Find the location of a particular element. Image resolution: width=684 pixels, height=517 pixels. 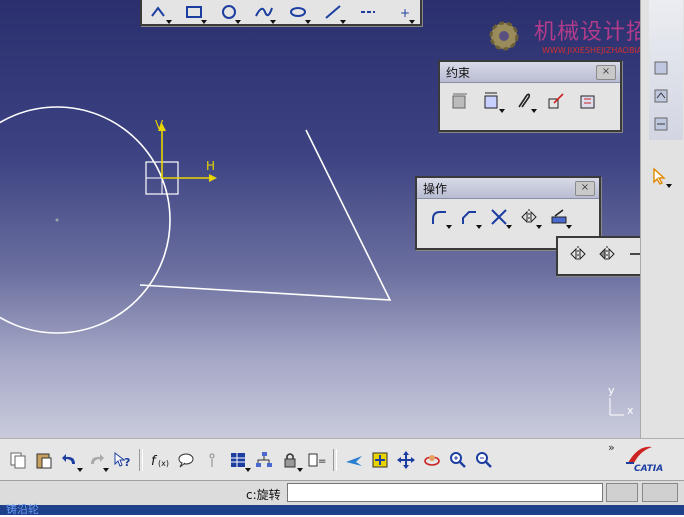

constraint-toolbar-title: 约束 is located at coordinates (458, 72).